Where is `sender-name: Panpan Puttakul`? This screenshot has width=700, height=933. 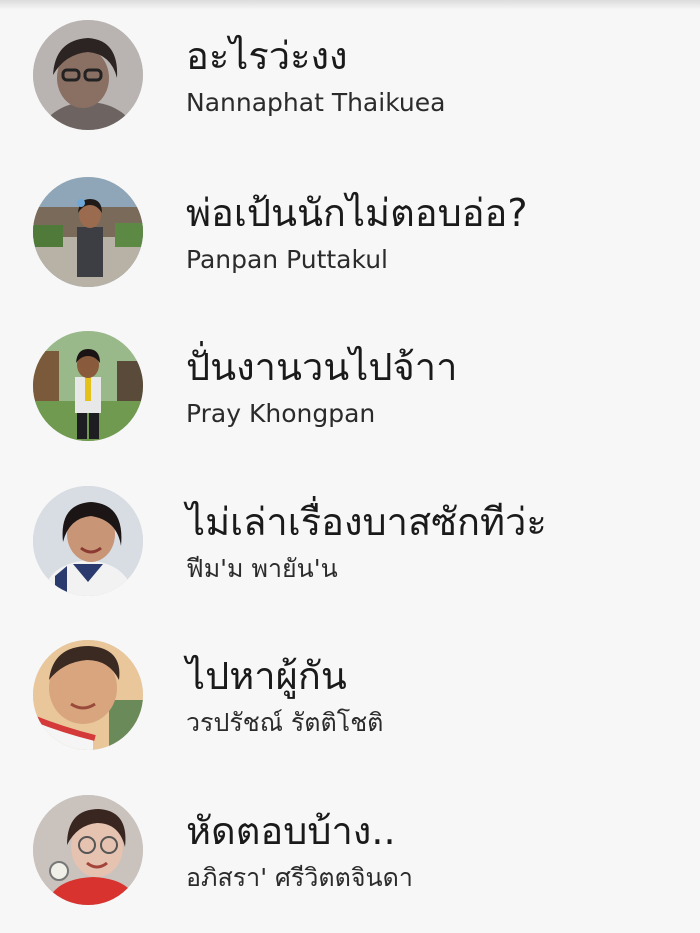
sender-name: Panpan Puttakul is located at coordinates (287, 259).